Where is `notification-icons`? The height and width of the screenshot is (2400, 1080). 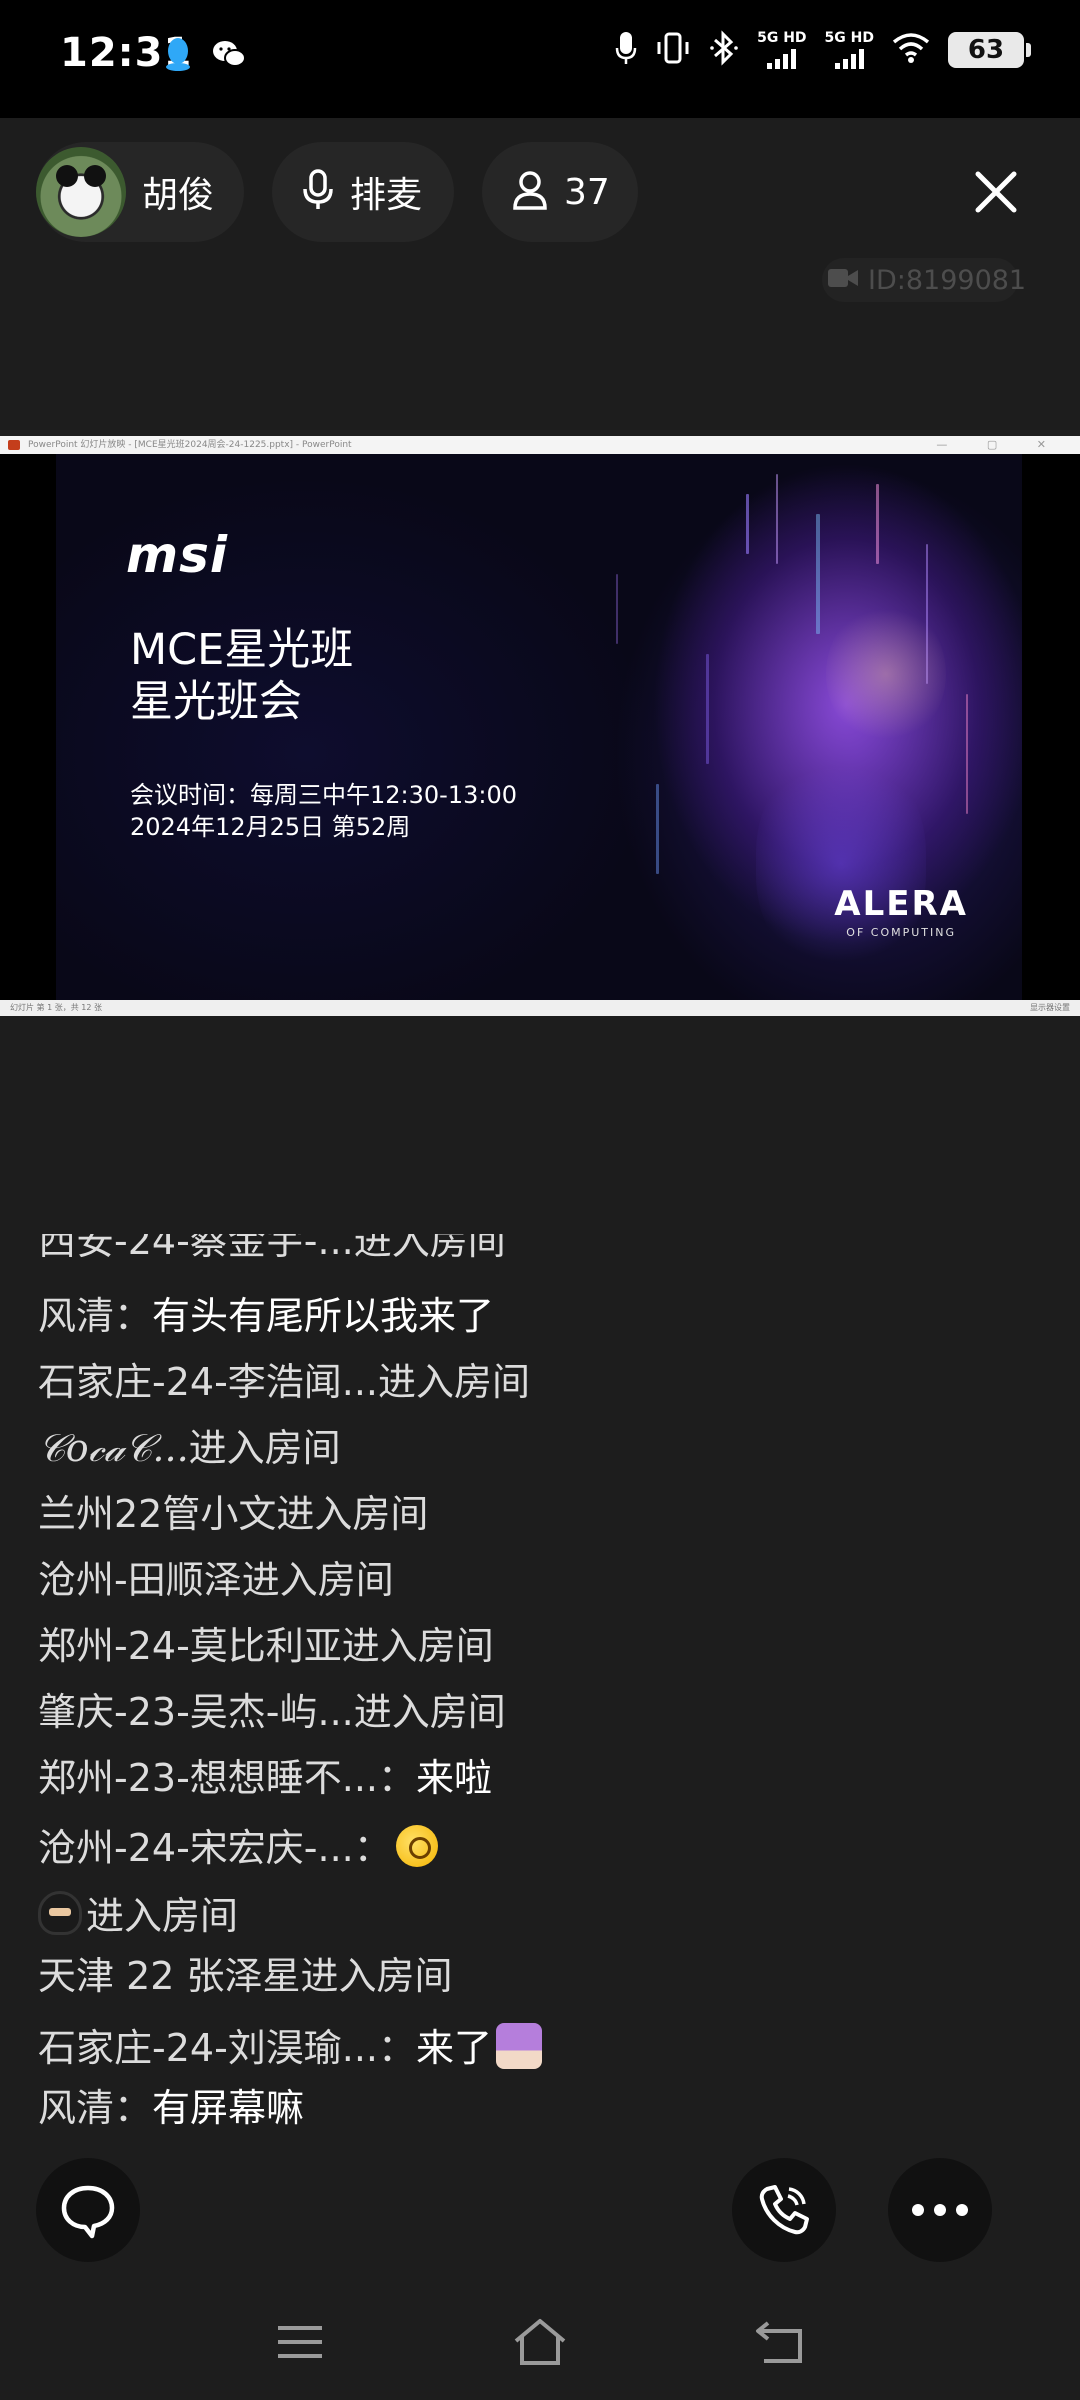
notification-icons is located at coordinates (205, 56).